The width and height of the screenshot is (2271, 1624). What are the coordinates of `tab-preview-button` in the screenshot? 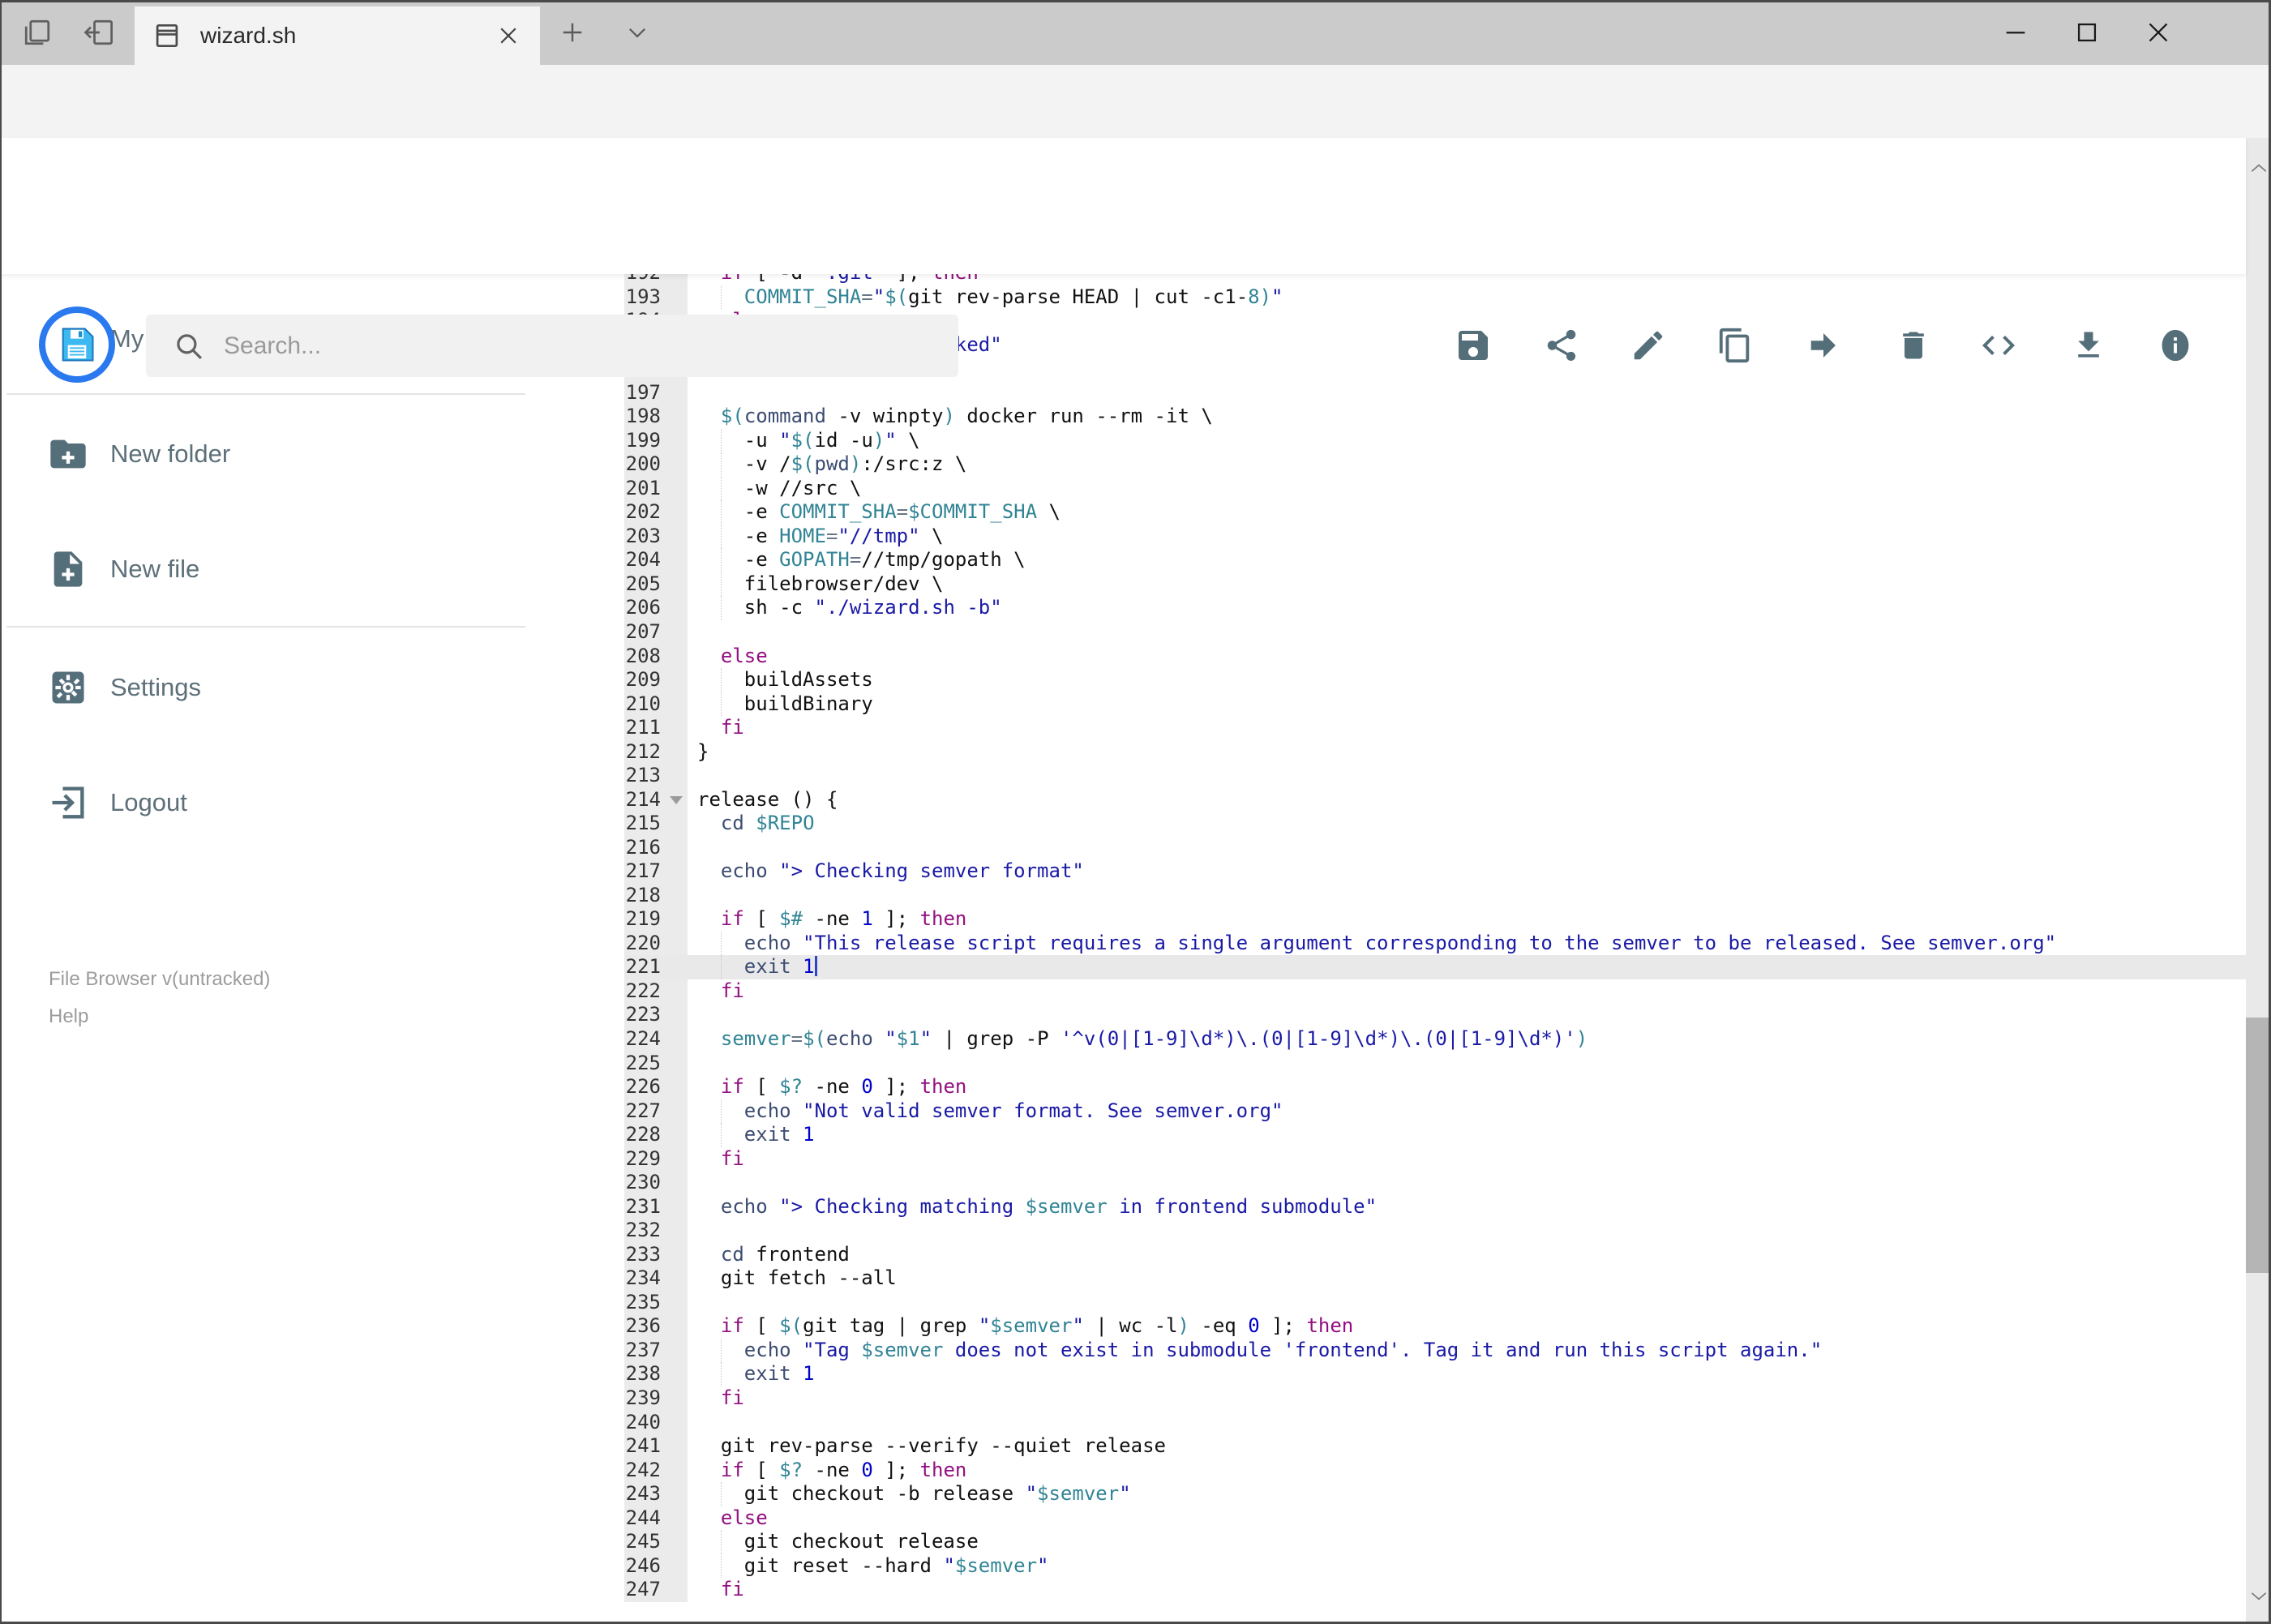 It's located at (37, 33).